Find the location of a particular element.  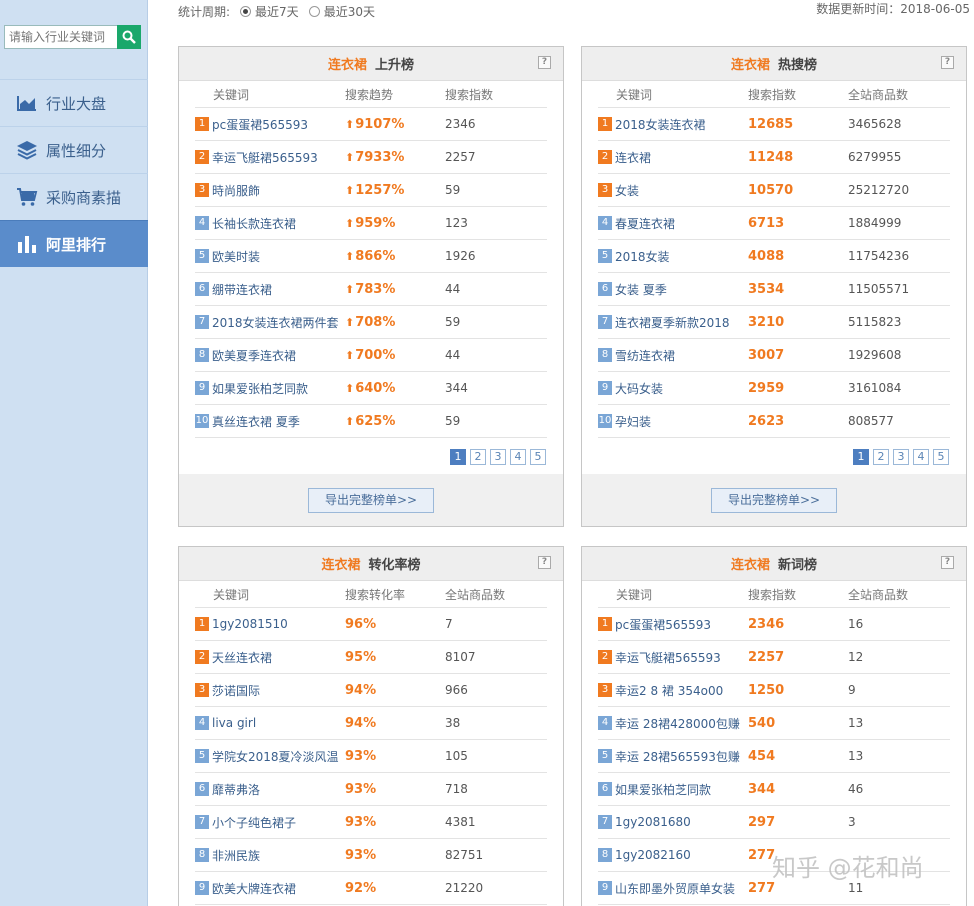

sidebar-item-label: 阿里排行 is located at coordinates (76, 244).